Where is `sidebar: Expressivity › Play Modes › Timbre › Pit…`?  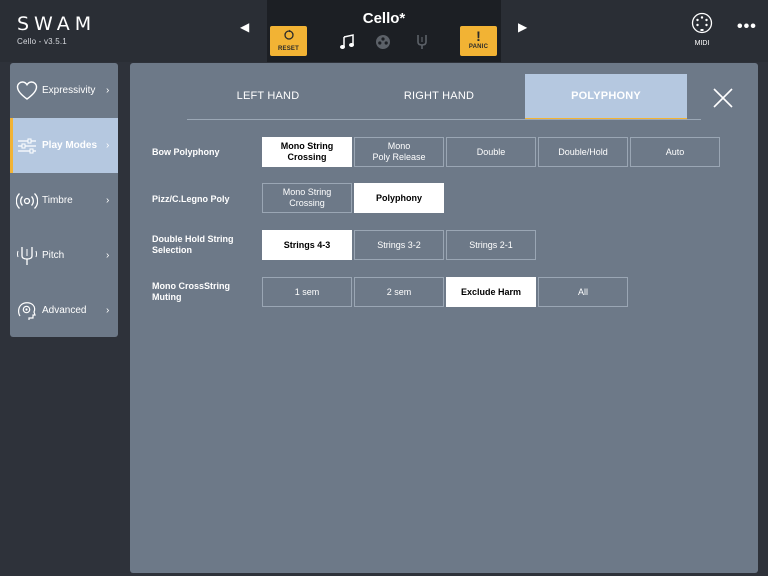
sidebar: Expressivity › Play Modes › Timbre › Pit… is located at coordinates (64, 200).